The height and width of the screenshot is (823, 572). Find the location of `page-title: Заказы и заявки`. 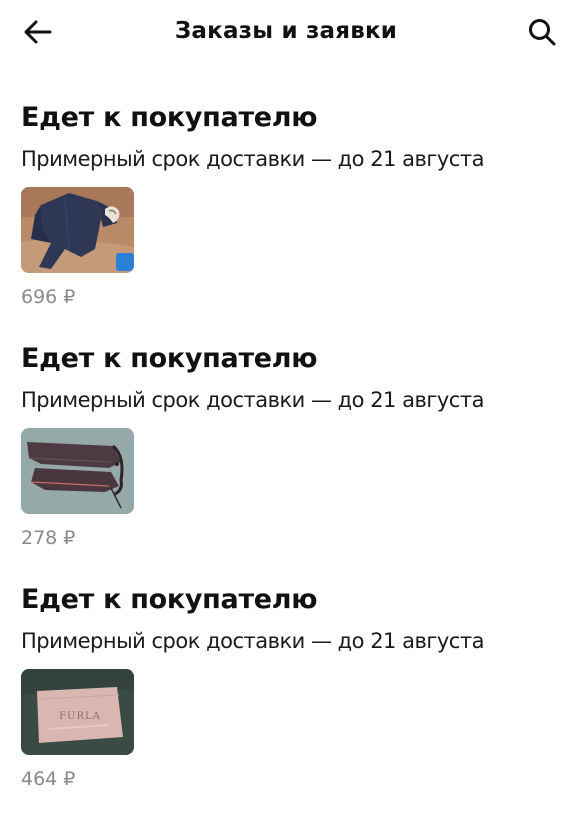

page-title: Заказы и заявки is located at coordinates (286, 31).